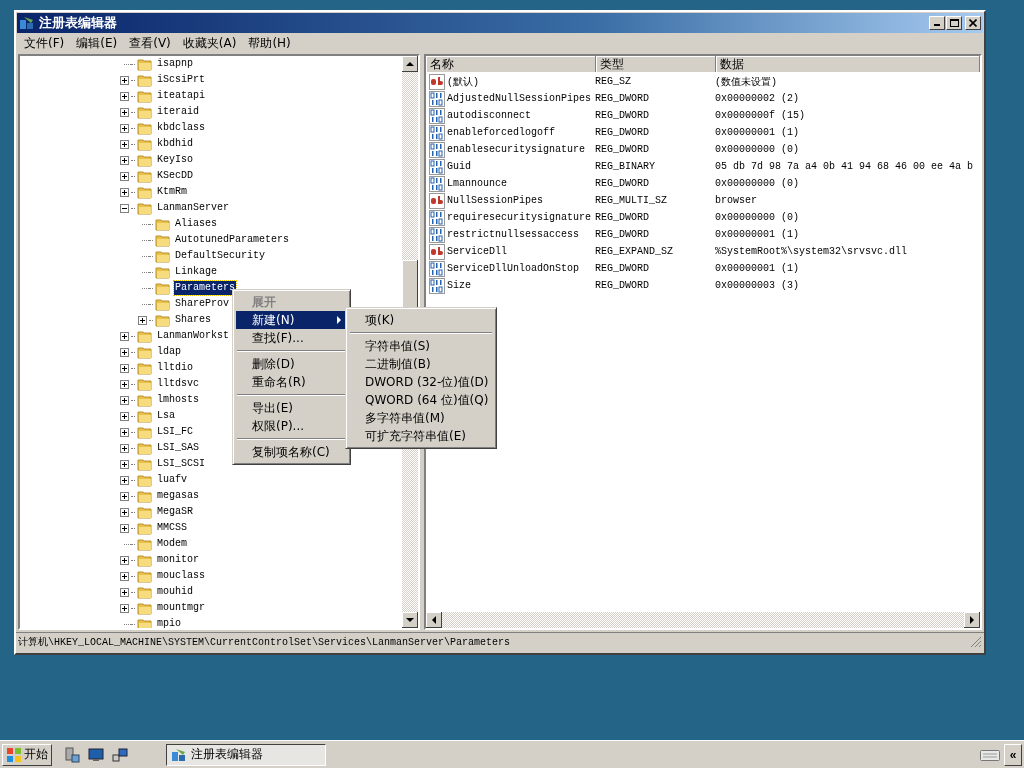 This screenshot has height=768, width=1024. Describe the element at coordinates (269, 43) in the screenshot. I see `menu-item: 帮助(H)` at that location.